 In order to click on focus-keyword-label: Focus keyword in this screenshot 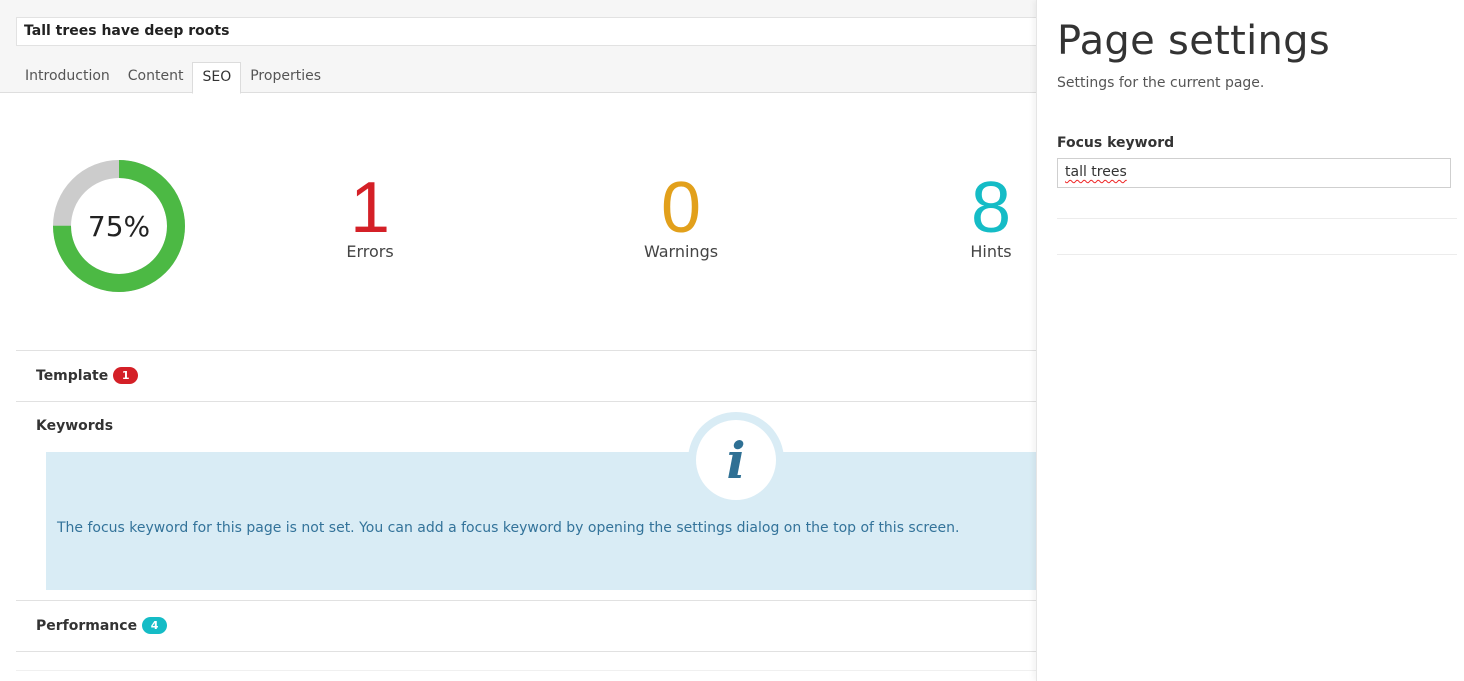, I will do `click(1116, 143)`.